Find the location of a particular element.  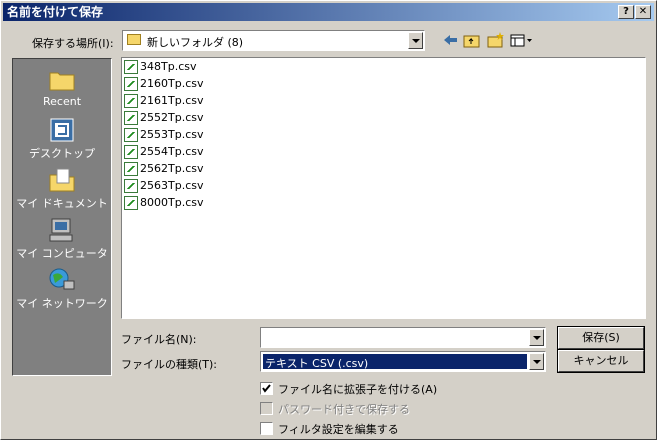

title-bar: 名前を付けて保存 is located at coordinates (328, 12).